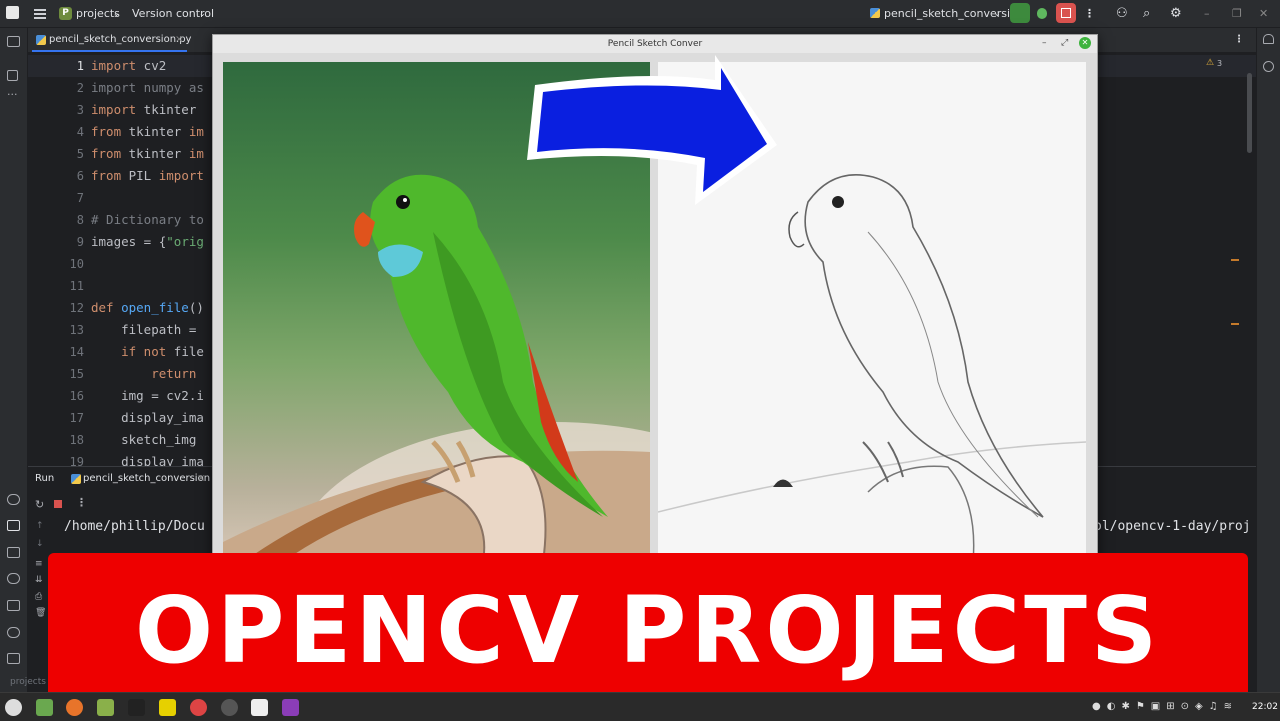  I want to click on status-project-breadcrumb: projects, so click(28, 682).